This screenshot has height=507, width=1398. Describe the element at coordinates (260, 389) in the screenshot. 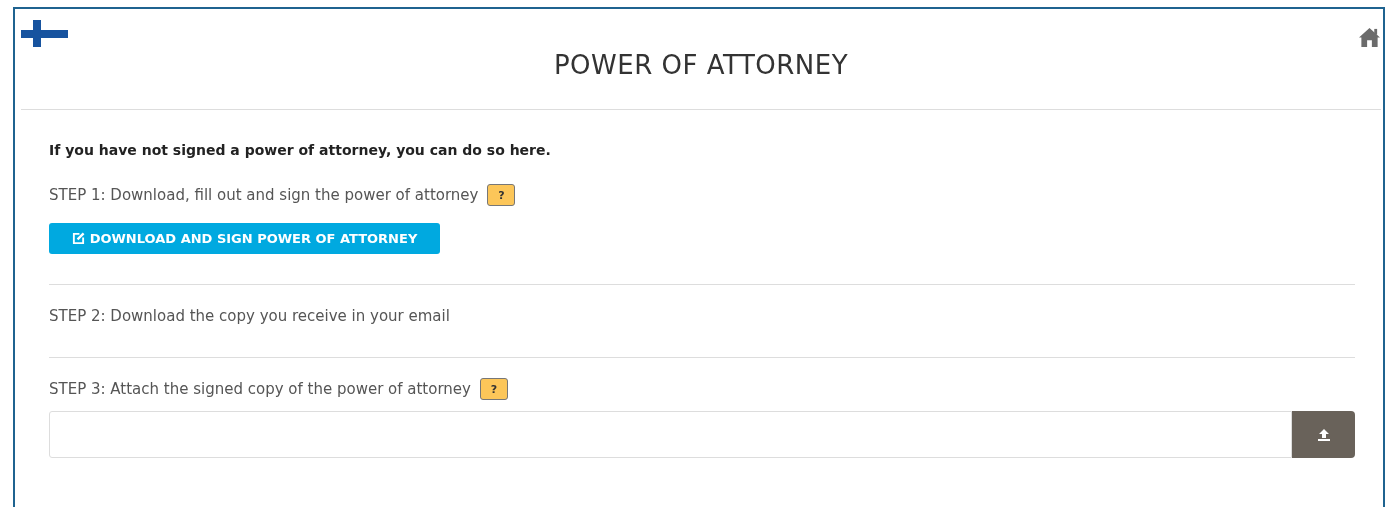

I see `step-label: STEP 3: Attach the signed copy of the power of attorney` at that location.